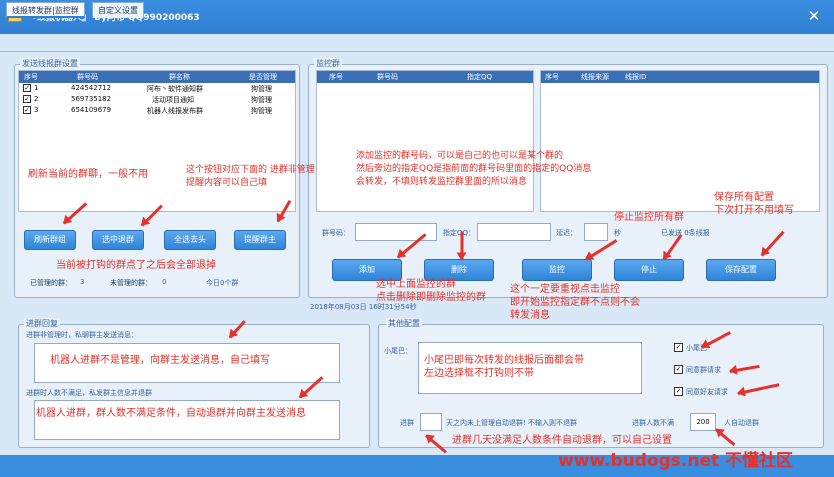 The width and height of the screenshot is (834, 477). I want to click on exit-days-input, so click(431, 422).